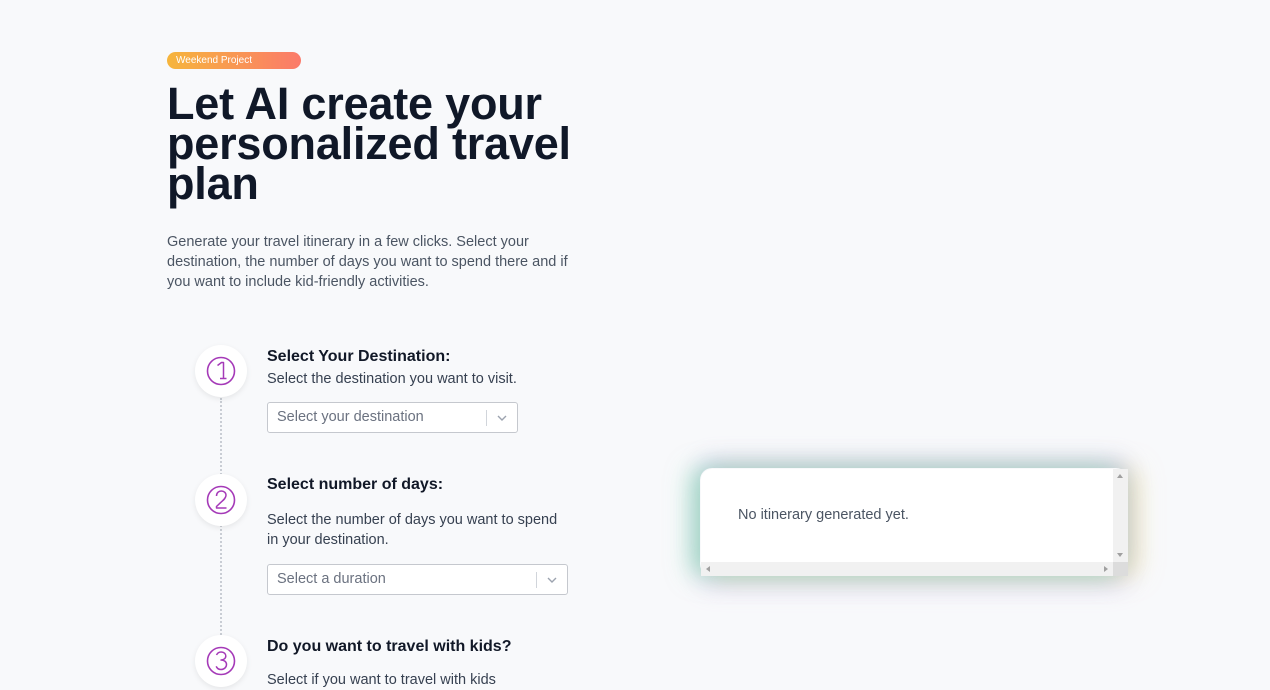 The height and width of the screenshot is (690, 1270). Describe the element at coordinates (355, 484) in the screenshot. I see `step-2-title: Select number of days:` at that location.